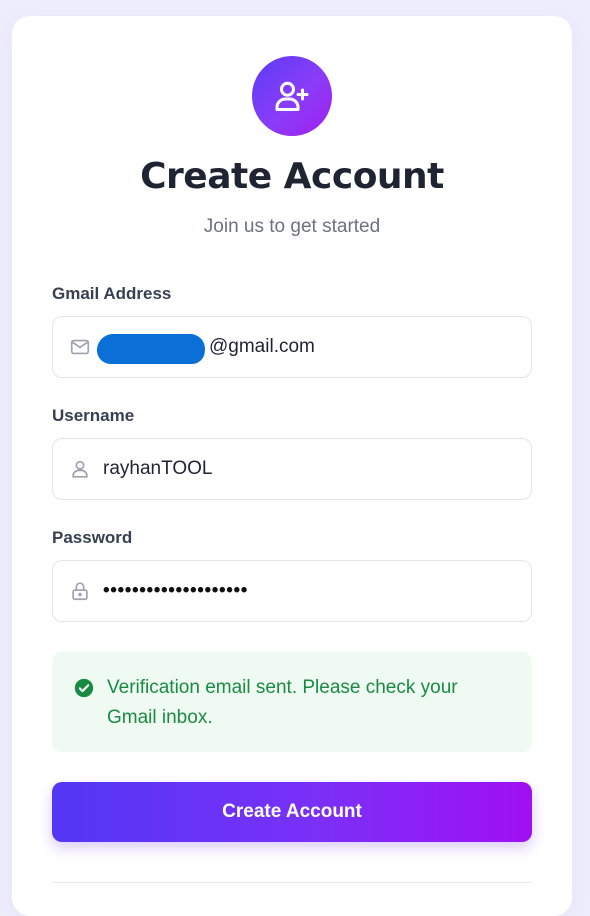  What do you see at coordinates (292, 882) in the screenshot?
I see `divider` at bounding box center [292, 882].